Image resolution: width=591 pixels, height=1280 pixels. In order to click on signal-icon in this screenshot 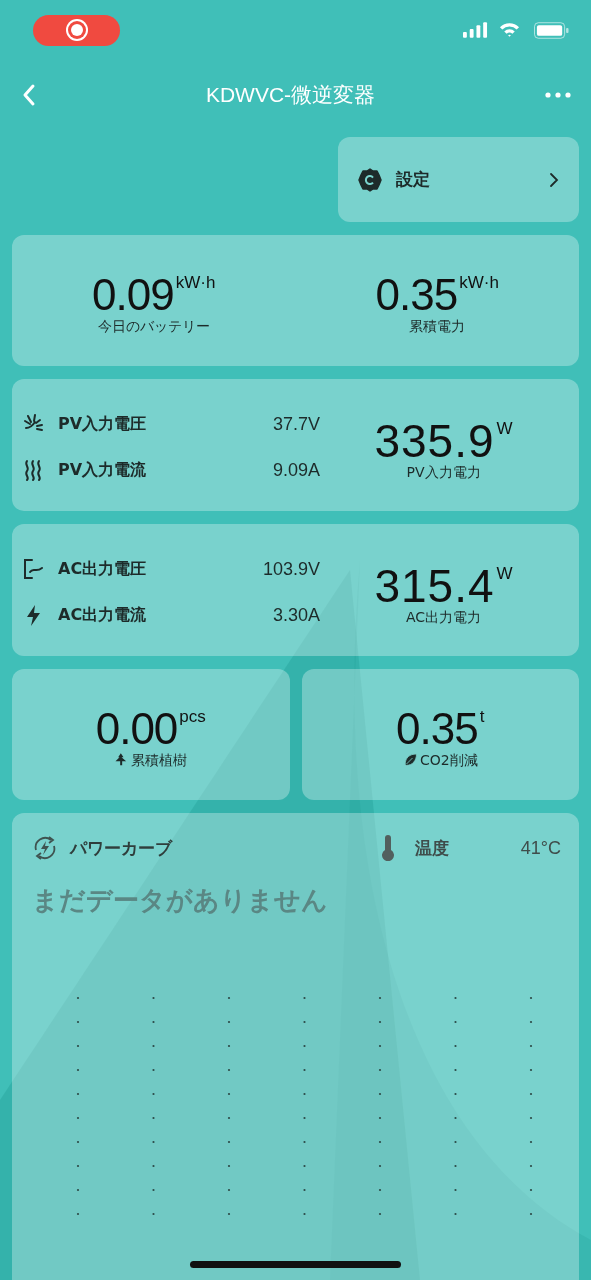, I will do `click(475, 30)`.